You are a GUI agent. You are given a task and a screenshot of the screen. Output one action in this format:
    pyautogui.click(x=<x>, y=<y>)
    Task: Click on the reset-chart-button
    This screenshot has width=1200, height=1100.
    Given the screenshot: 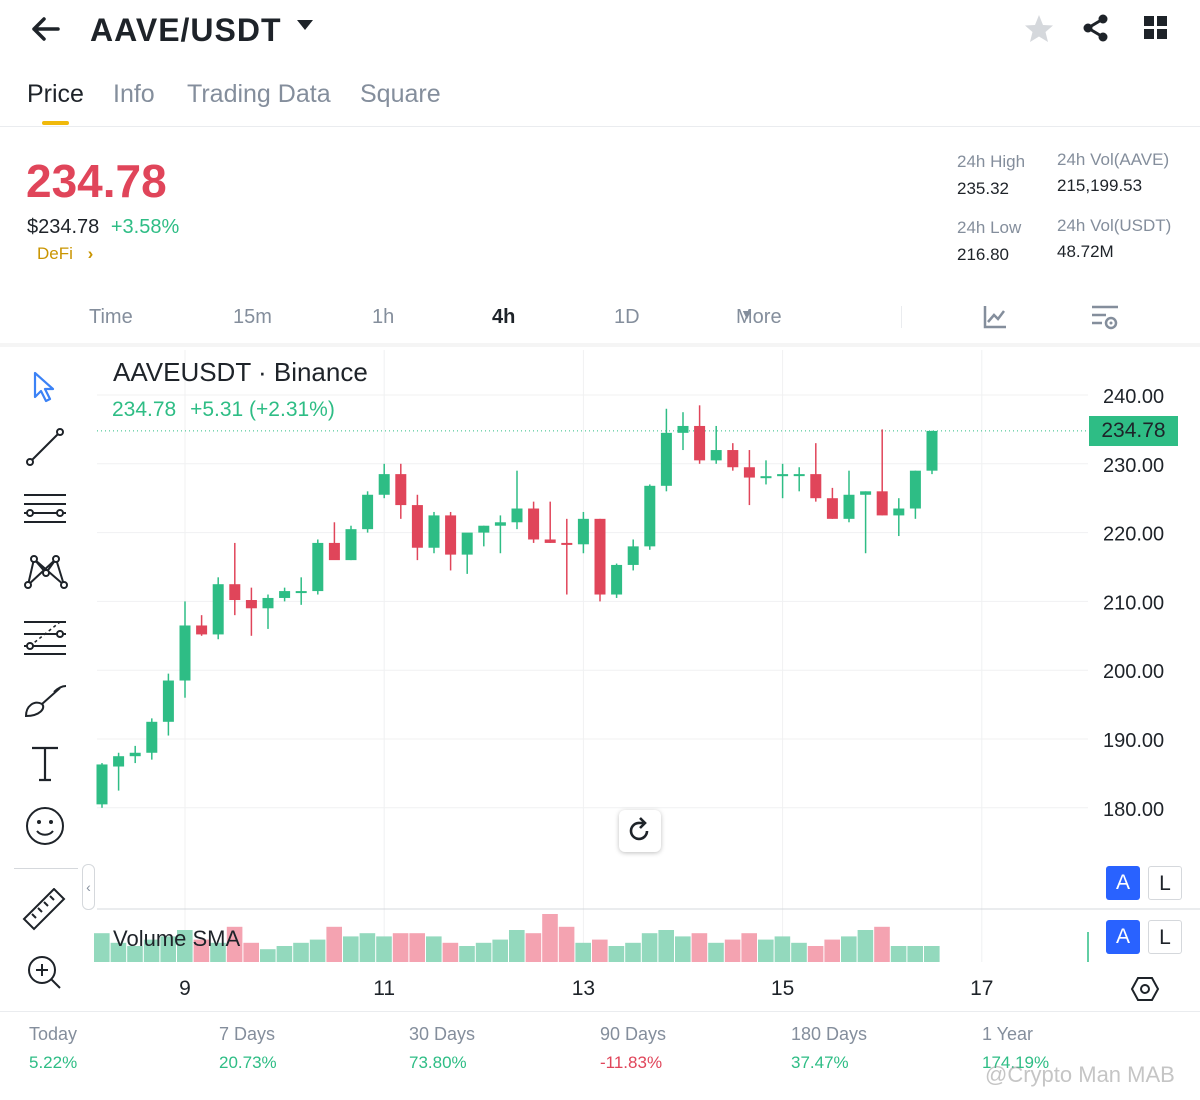 What is the action you would take?
    pyautogui.click(x=640, y=831)
    